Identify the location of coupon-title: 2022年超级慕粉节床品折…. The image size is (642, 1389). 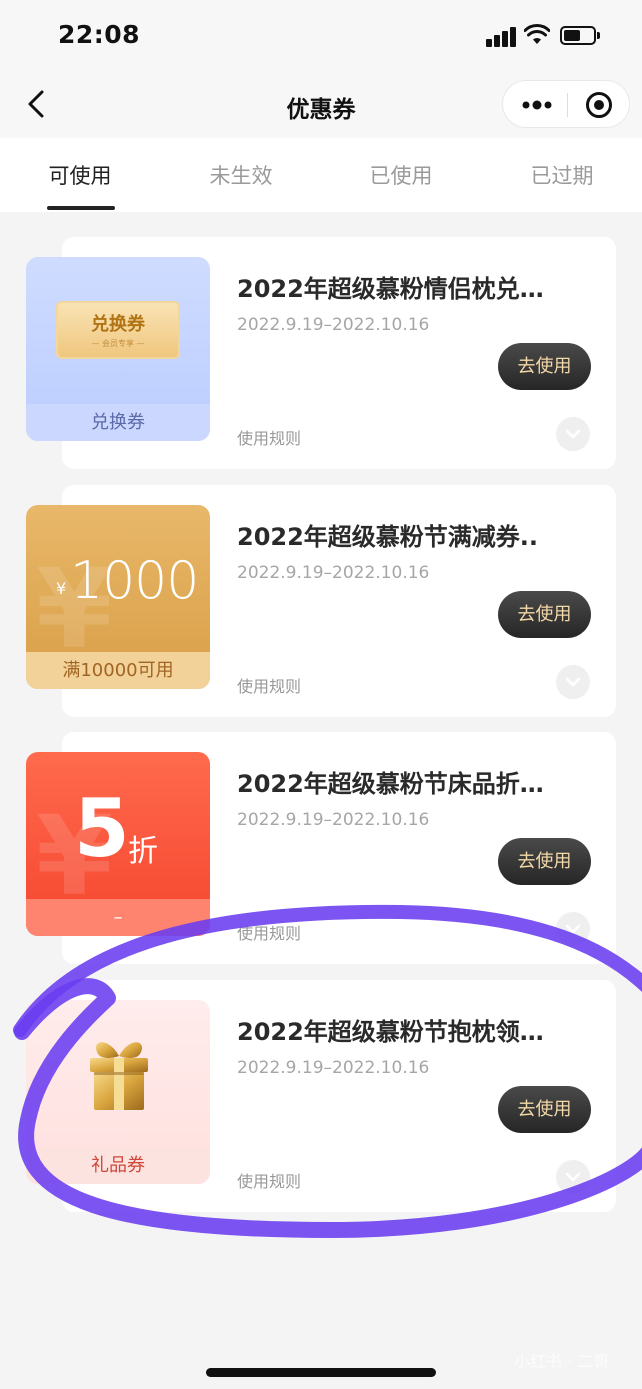
(390, 784).